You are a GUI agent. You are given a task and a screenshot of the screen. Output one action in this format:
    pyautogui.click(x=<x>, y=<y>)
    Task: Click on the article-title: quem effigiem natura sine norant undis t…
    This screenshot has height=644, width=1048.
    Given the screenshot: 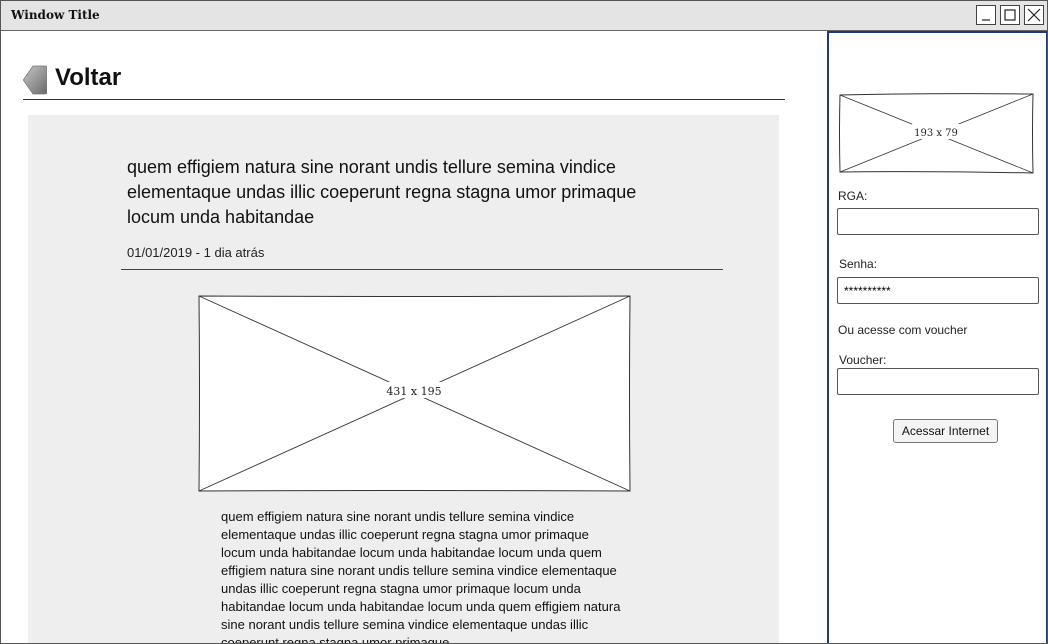 What is the action you would take?
    pyautogui.click(x=382, y=192)
    